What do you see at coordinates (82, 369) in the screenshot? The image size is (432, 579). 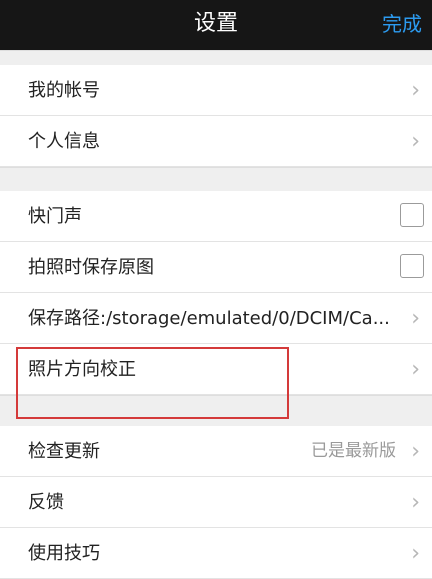 I see `row-label: 照片方向校正` at bounding box center [82, 369].